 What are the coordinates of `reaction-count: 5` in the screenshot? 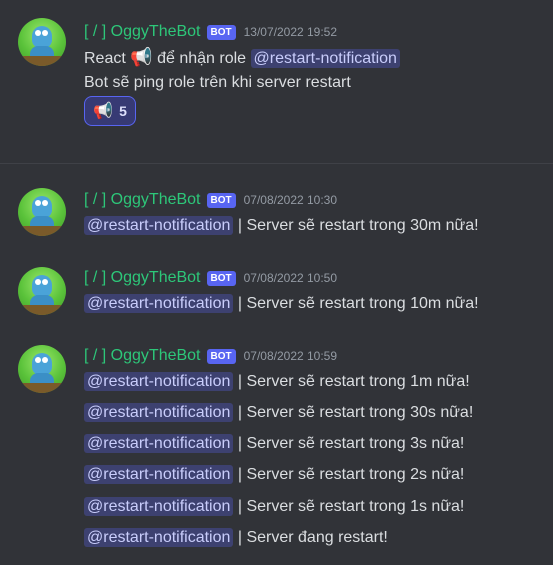 It's located at (123, 111).